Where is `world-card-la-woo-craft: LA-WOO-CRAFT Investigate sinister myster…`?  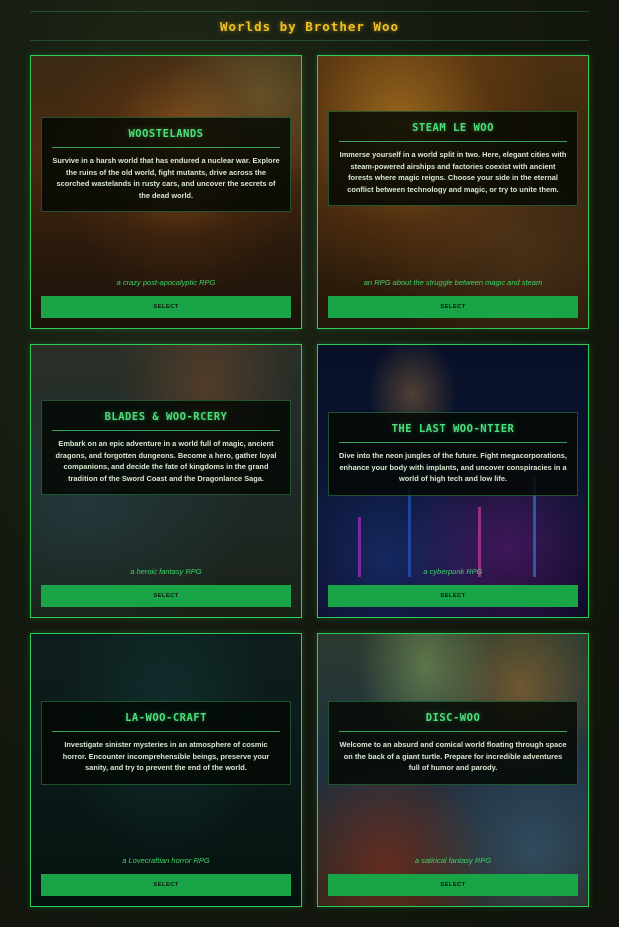
world-card-la-woo-craft: LA-WOO-CRAFT Investigate sinister myster… is located at coordinates (166, 770).